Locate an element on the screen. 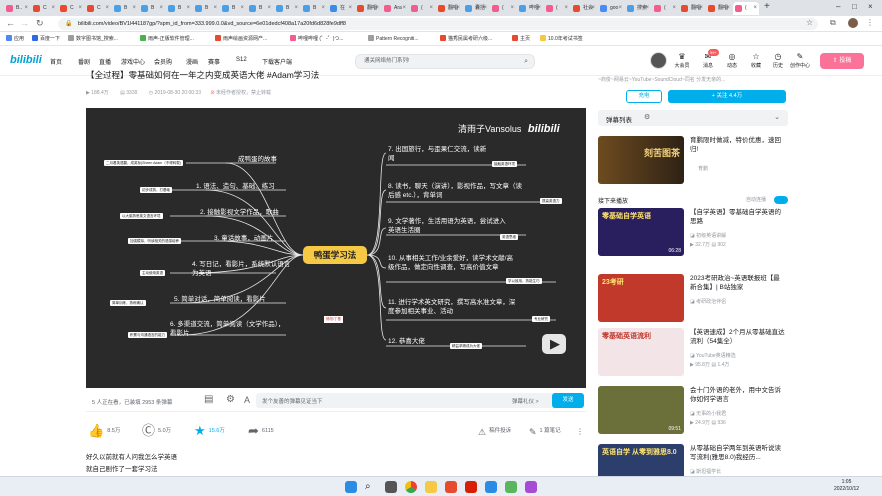  danmaku-toggle-icon: ▤ is located at coordinates (208, 399).